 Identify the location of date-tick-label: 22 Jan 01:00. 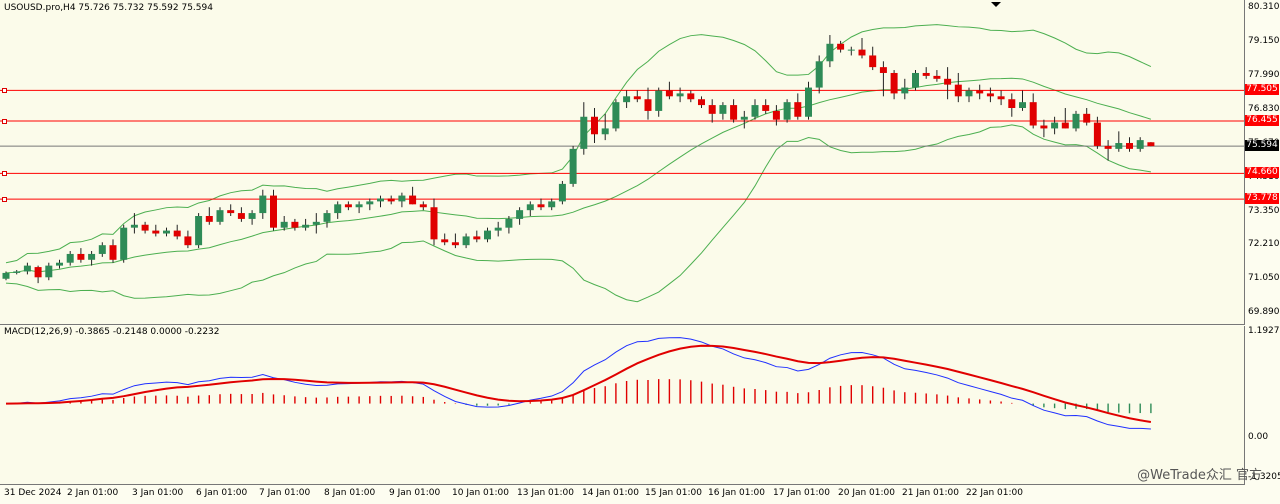
(994, 493).